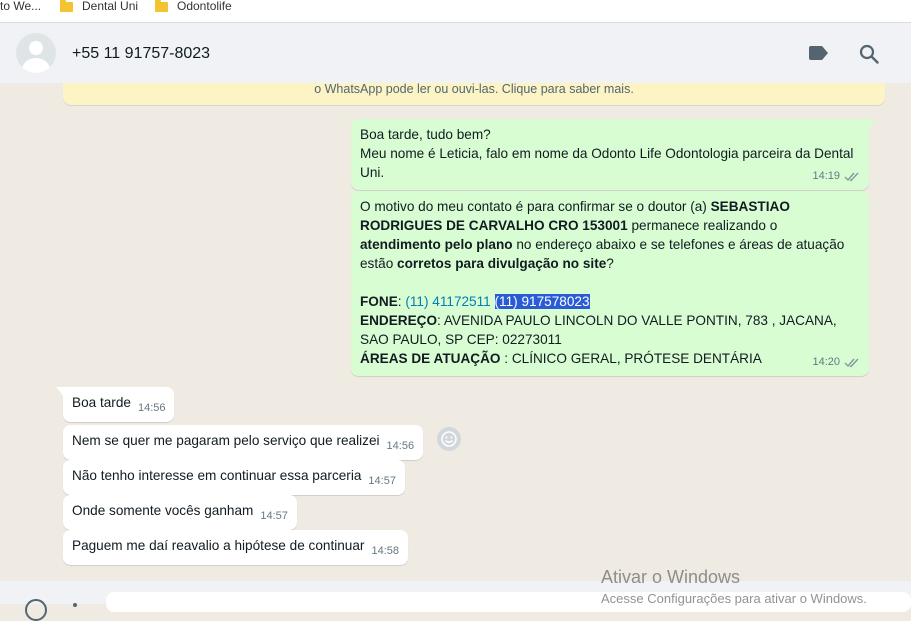 Image resolution: width=911 pixels, height=621 pixels. What do you see at coordinates (447, 301) in the screenshot?
I see `phone-link: (11) 41172511` at bounding box center [447, 301].